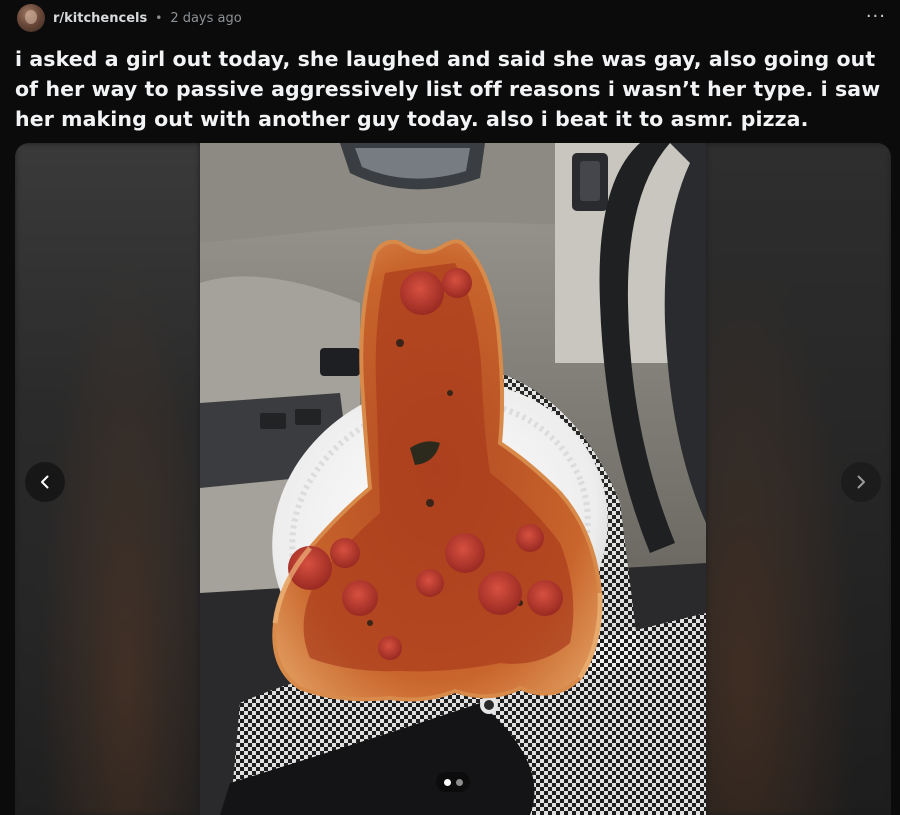 The height and width of the screenshot is (815, 900). Describe the element at coordinates (206, 18) in the screenshot. I see `post-timestamp: 2 days ago` at that location.